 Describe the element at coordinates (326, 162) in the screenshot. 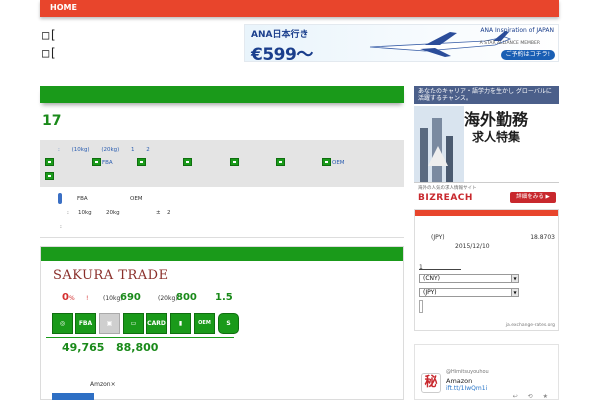

I see `gear-icon` at that location.